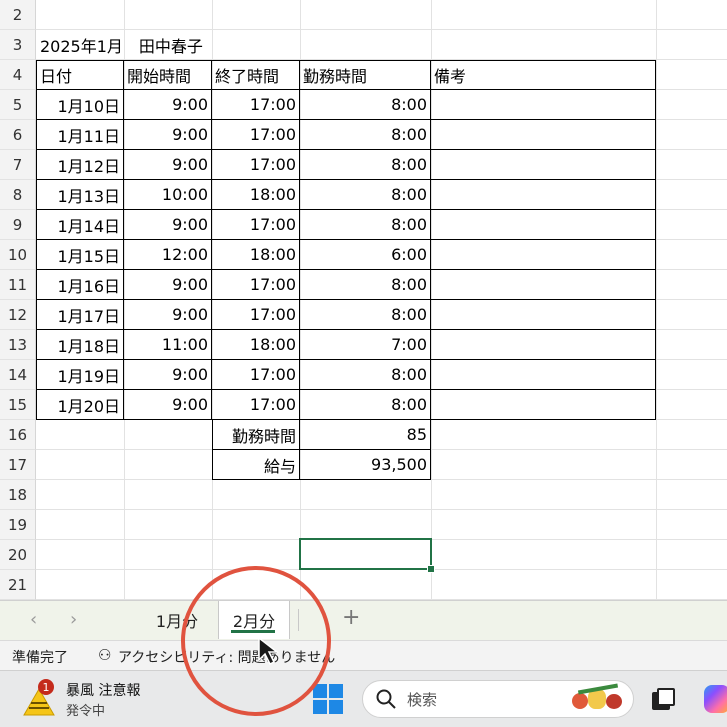 The image size is (727, 727). Describe the element at coordinates (431, 569) in the screenshot. I see `fill-handle` at that location.